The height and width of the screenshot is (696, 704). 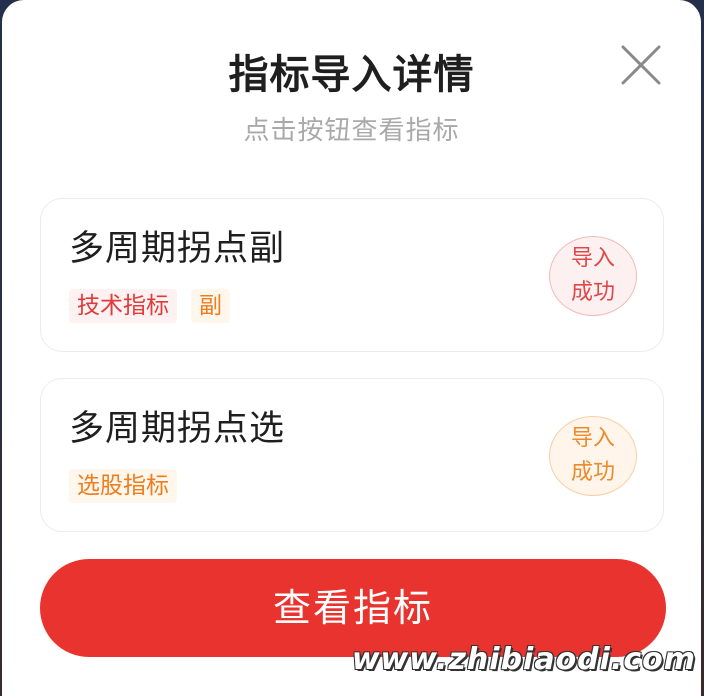 I want to click on tag-type: 选股指标, so click(x=123, y=486).